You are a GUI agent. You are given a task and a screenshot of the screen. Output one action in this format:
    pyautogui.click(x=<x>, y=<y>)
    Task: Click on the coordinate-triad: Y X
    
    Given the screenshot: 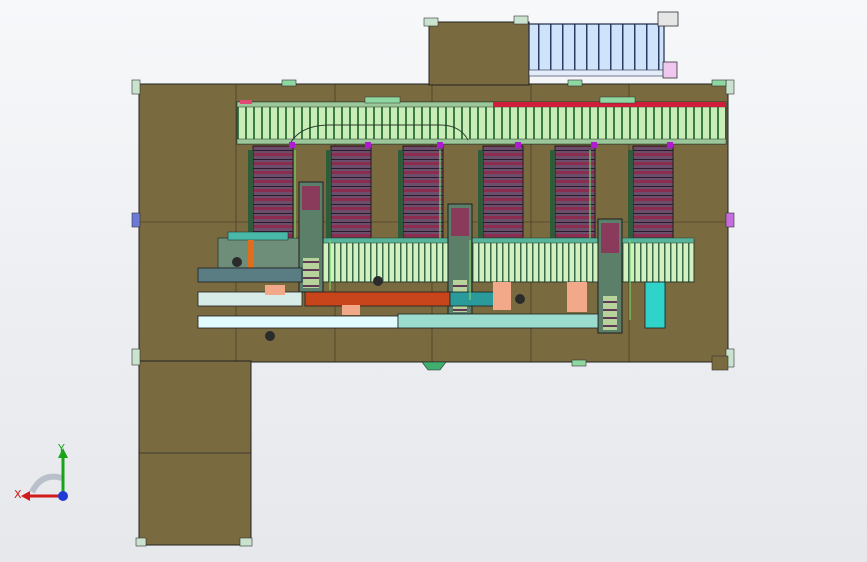 What is the action you would take?
    pyautogui.click(x=43, y=475)
    